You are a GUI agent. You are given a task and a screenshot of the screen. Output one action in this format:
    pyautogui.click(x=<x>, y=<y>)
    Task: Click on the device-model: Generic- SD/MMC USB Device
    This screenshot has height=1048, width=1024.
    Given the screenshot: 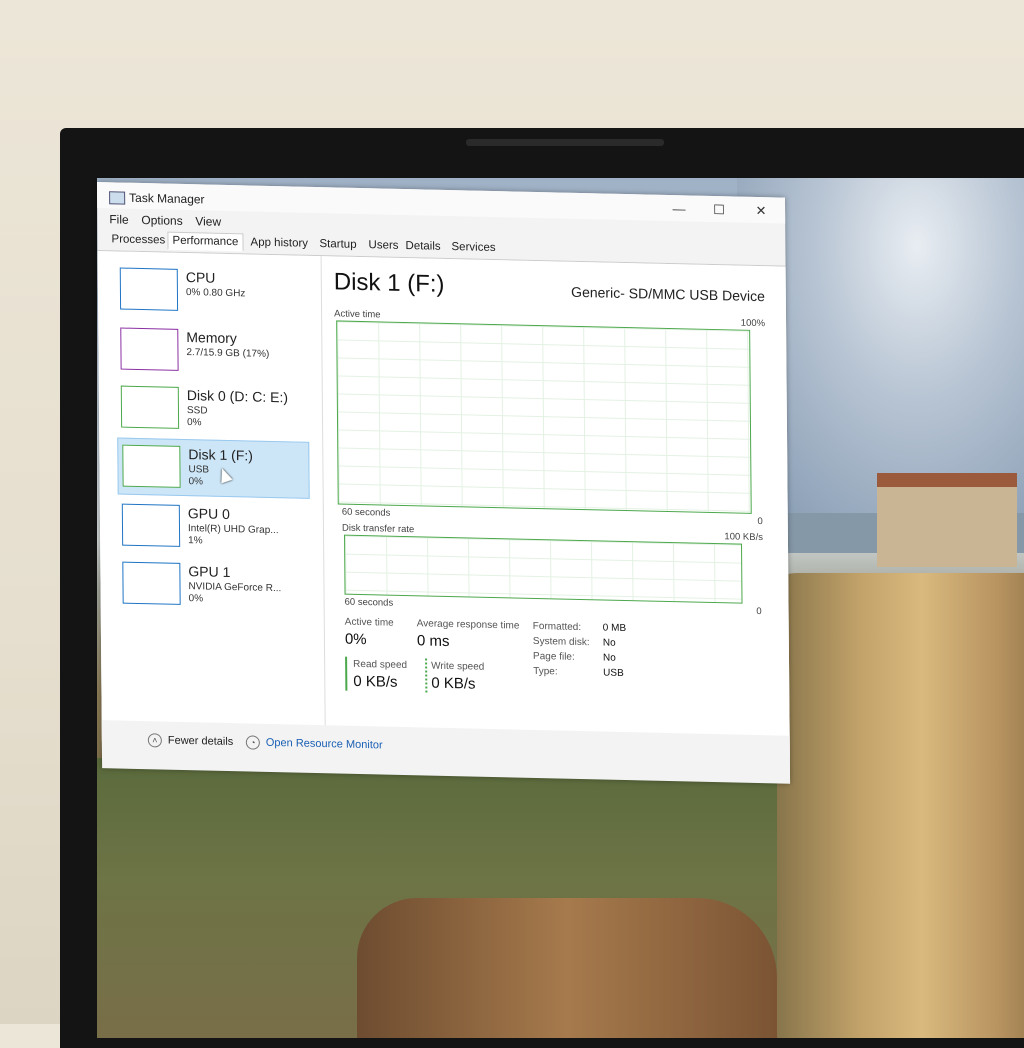 What is the action you would take?
    pyautogui.click(x=668, y=294)
    